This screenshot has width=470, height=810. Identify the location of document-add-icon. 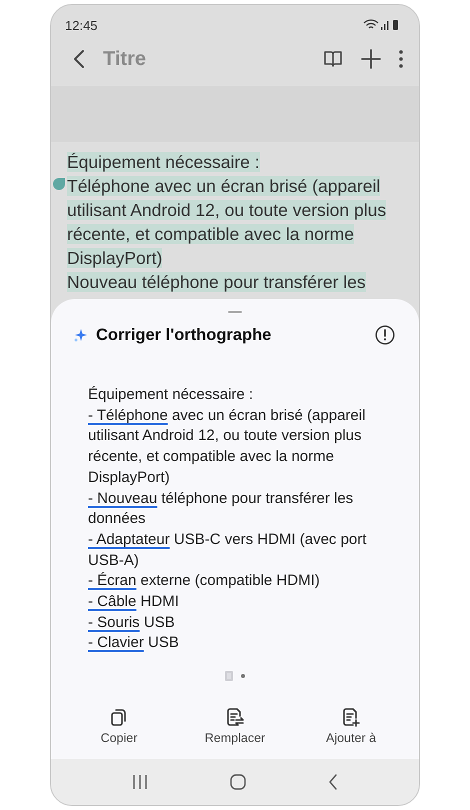
(351, 717).